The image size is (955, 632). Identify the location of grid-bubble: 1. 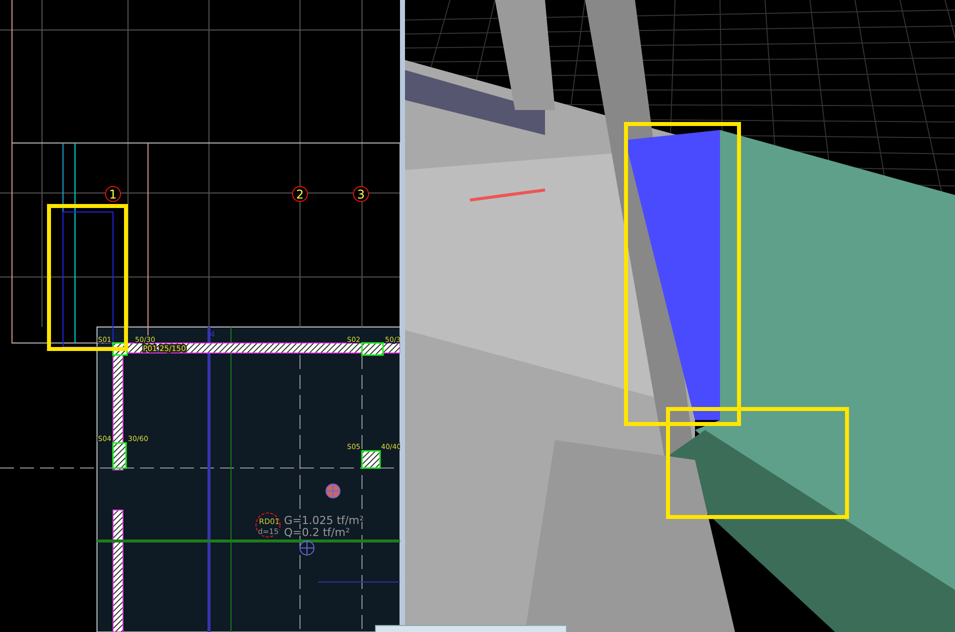
(113, 194).